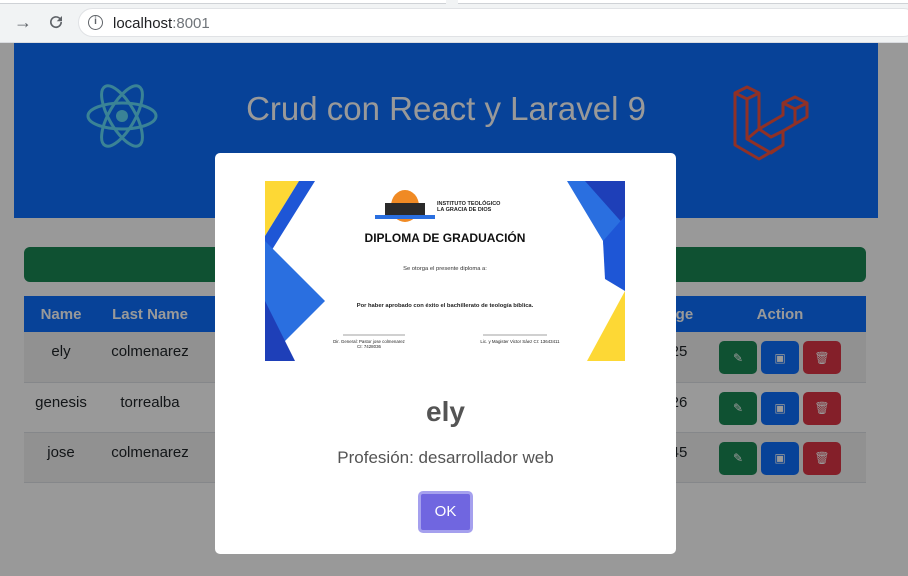 This screenshot has width=908, height=576. I want to click on diploma-institute-line1: INSTITUTO TEOLÓGICO, so click(469, 203).